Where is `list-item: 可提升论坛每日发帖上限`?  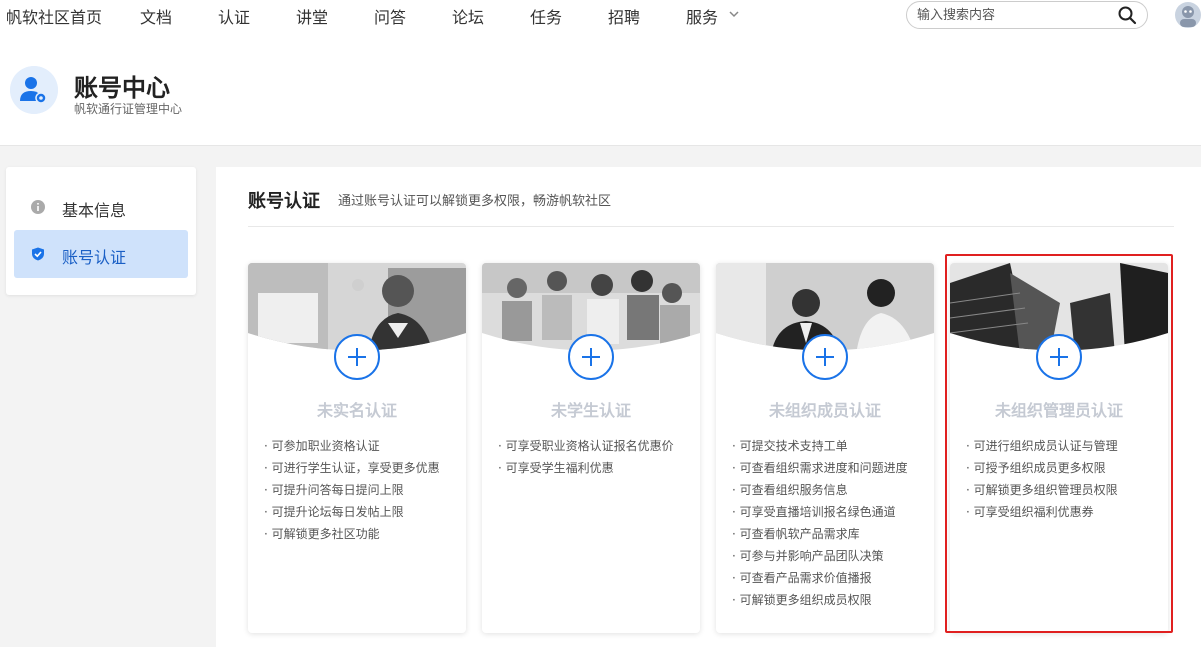
list-item: 可提升论坛每日发帖上限 is located at coordinates (352, 512).